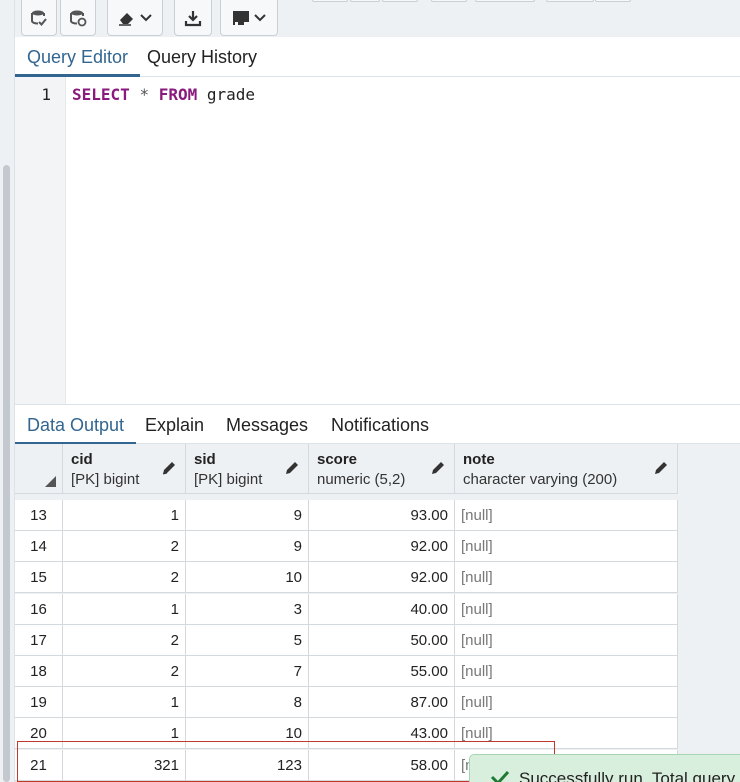 Image resolution: width=740 pixels, height=782 pixels. Describe the element at coordinates (101, 94) in the screenshot. I see `keyword-select: SELECT` at that location.